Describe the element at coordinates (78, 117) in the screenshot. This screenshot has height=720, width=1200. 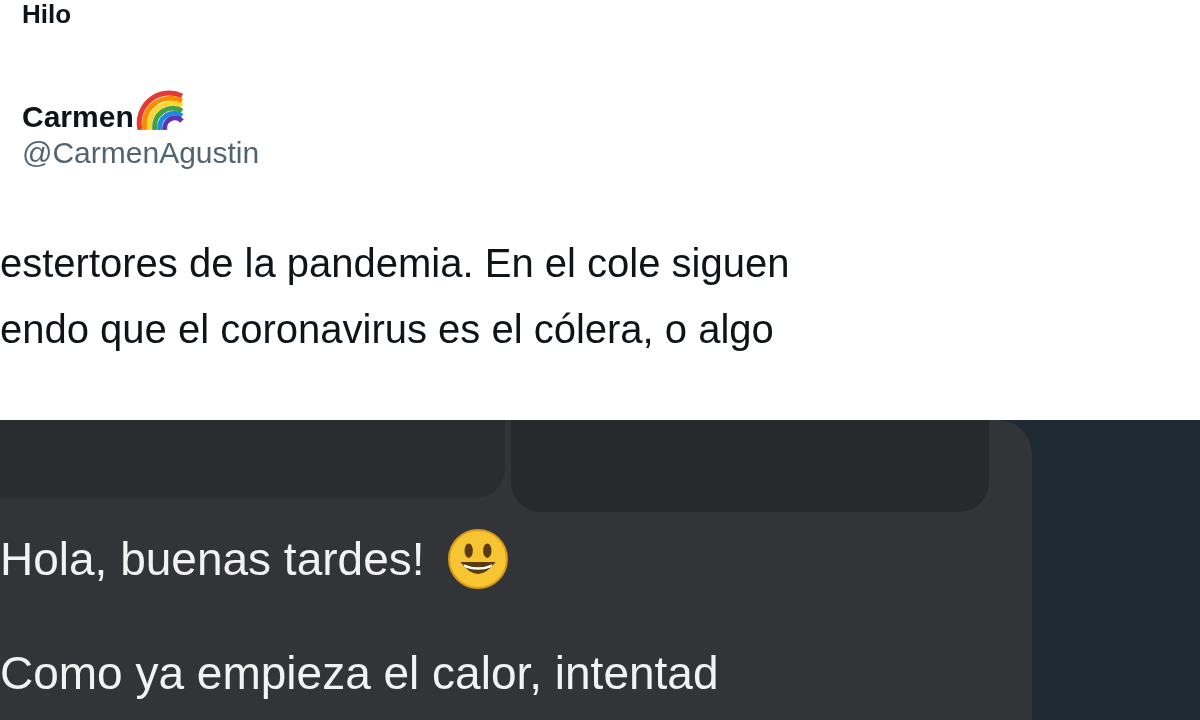
I see `author-name: Carmen` at that location.